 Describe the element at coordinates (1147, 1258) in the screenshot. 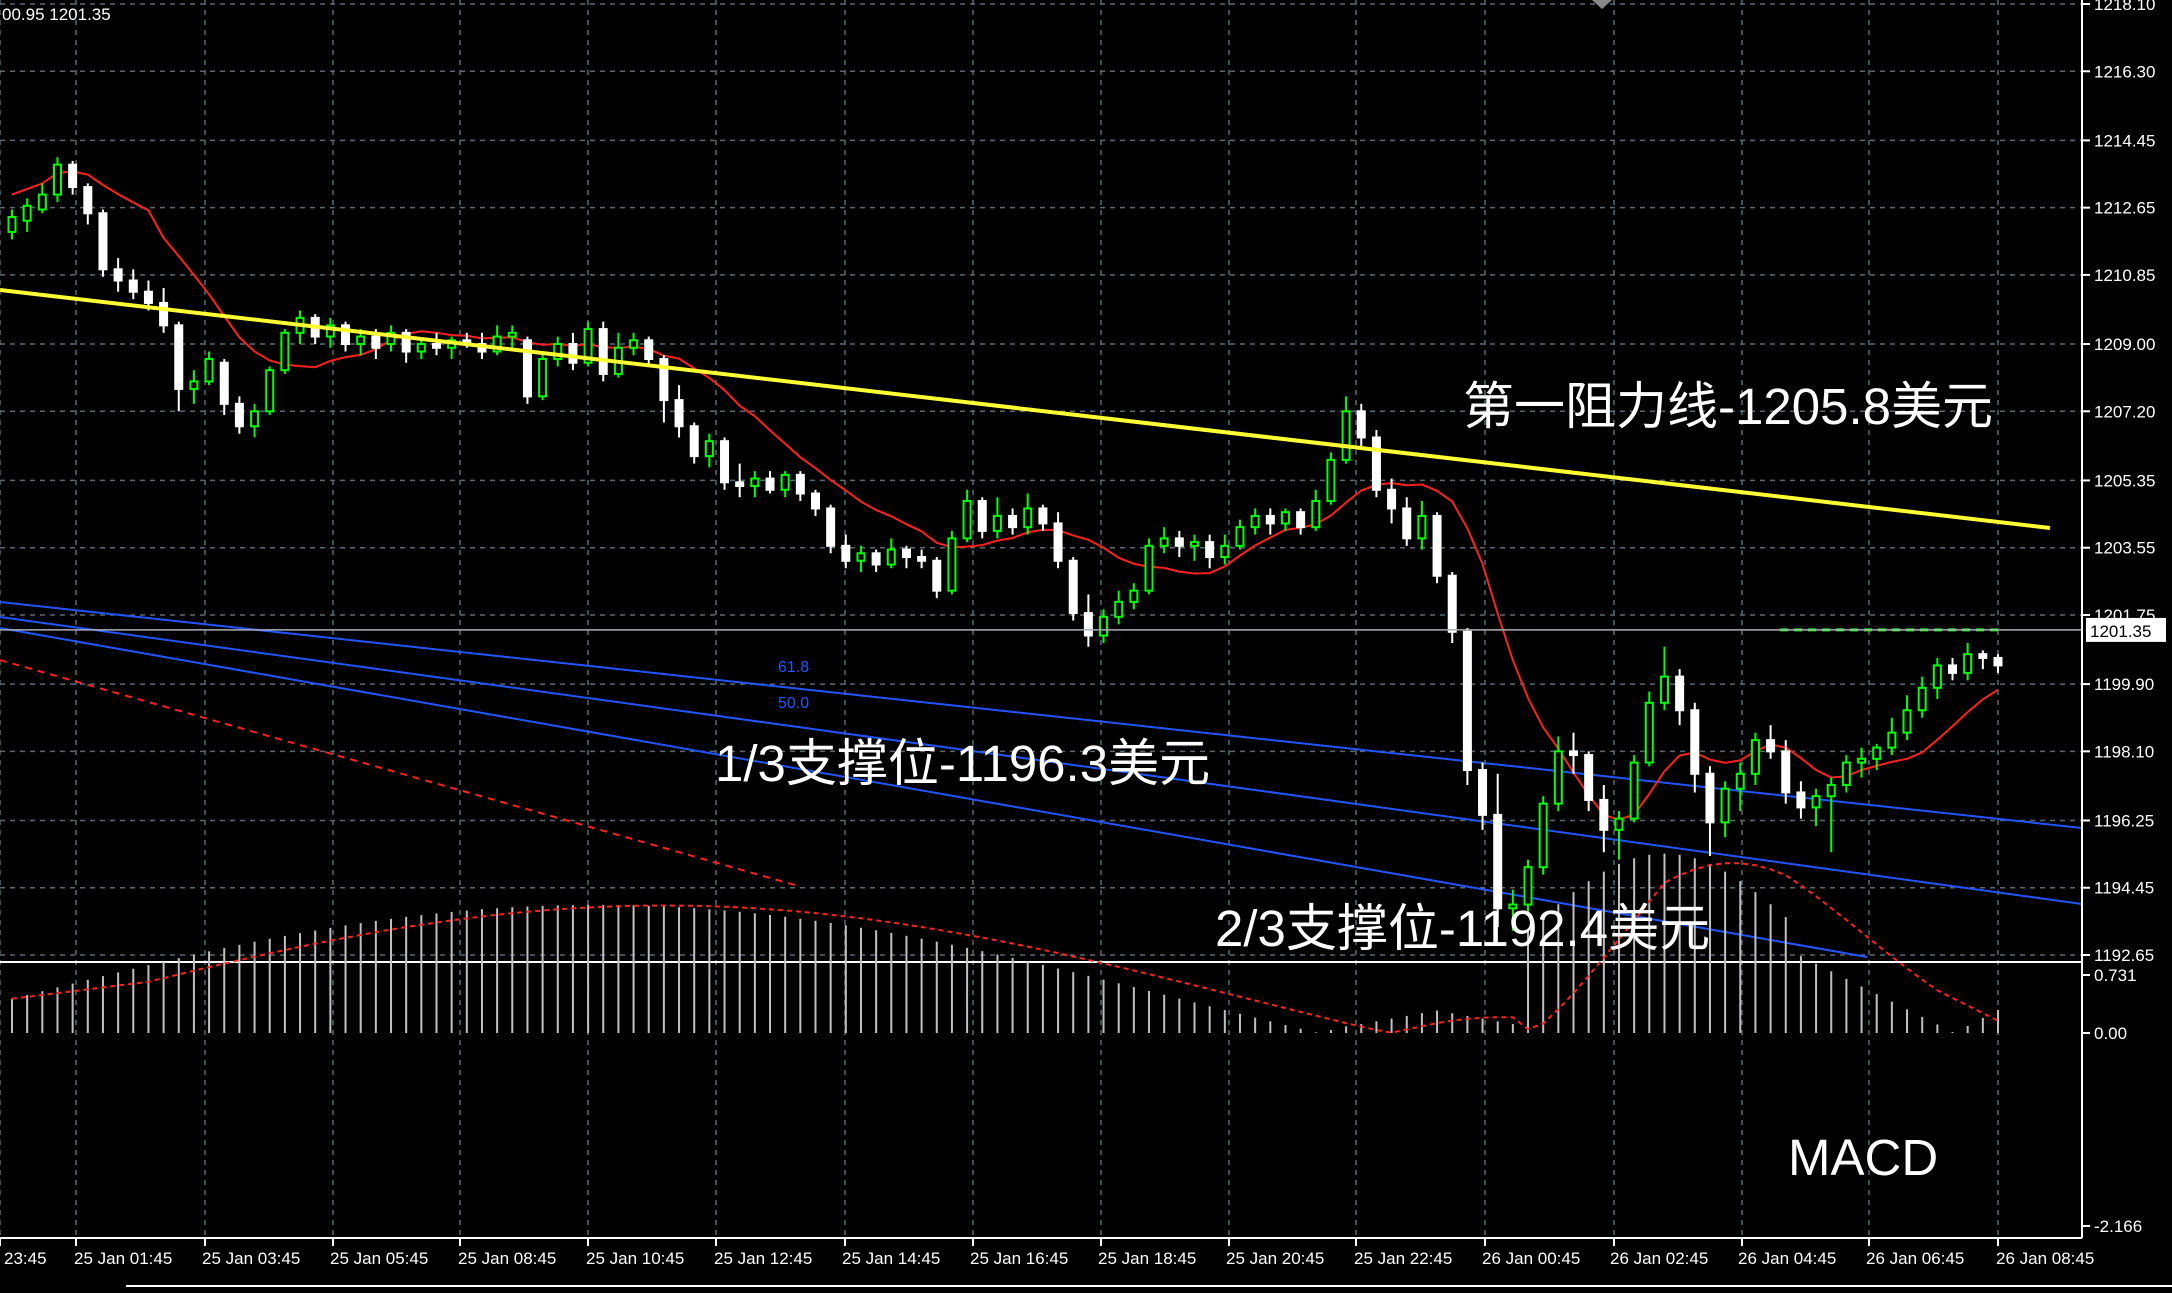

I see `time-tick-label: 25 Jan 18:45` at that location.